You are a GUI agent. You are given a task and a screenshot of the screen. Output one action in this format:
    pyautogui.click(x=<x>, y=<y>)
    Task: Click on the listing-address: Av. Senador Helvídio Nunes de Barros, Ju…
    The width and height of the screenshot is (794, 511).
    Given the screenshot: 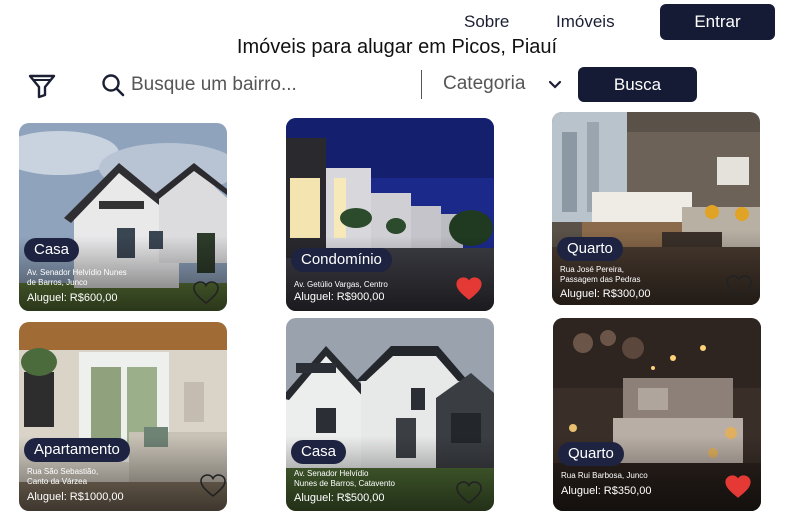 What is the action you would take?
    pyautogui.click(x=92, y=278)
    